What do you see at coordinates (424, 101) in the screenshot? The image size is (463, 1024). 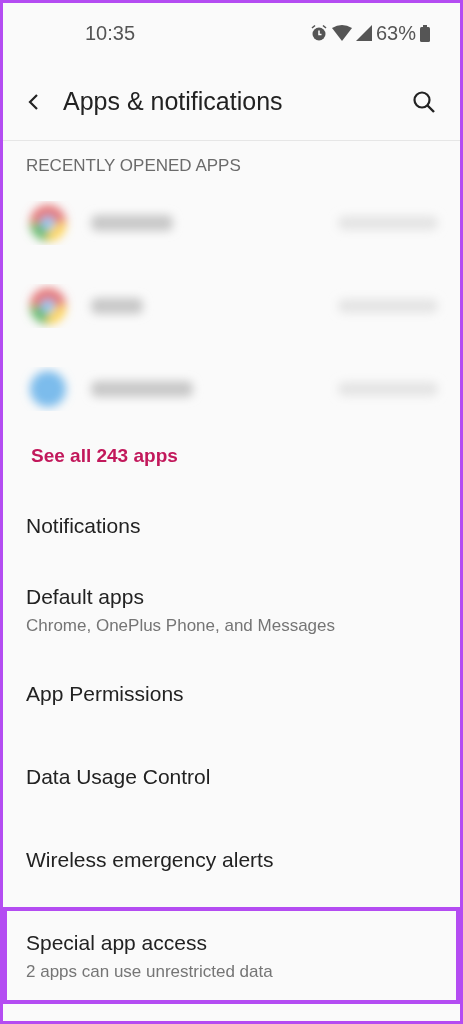 I see `search-button` at bounding box center [424, 101].